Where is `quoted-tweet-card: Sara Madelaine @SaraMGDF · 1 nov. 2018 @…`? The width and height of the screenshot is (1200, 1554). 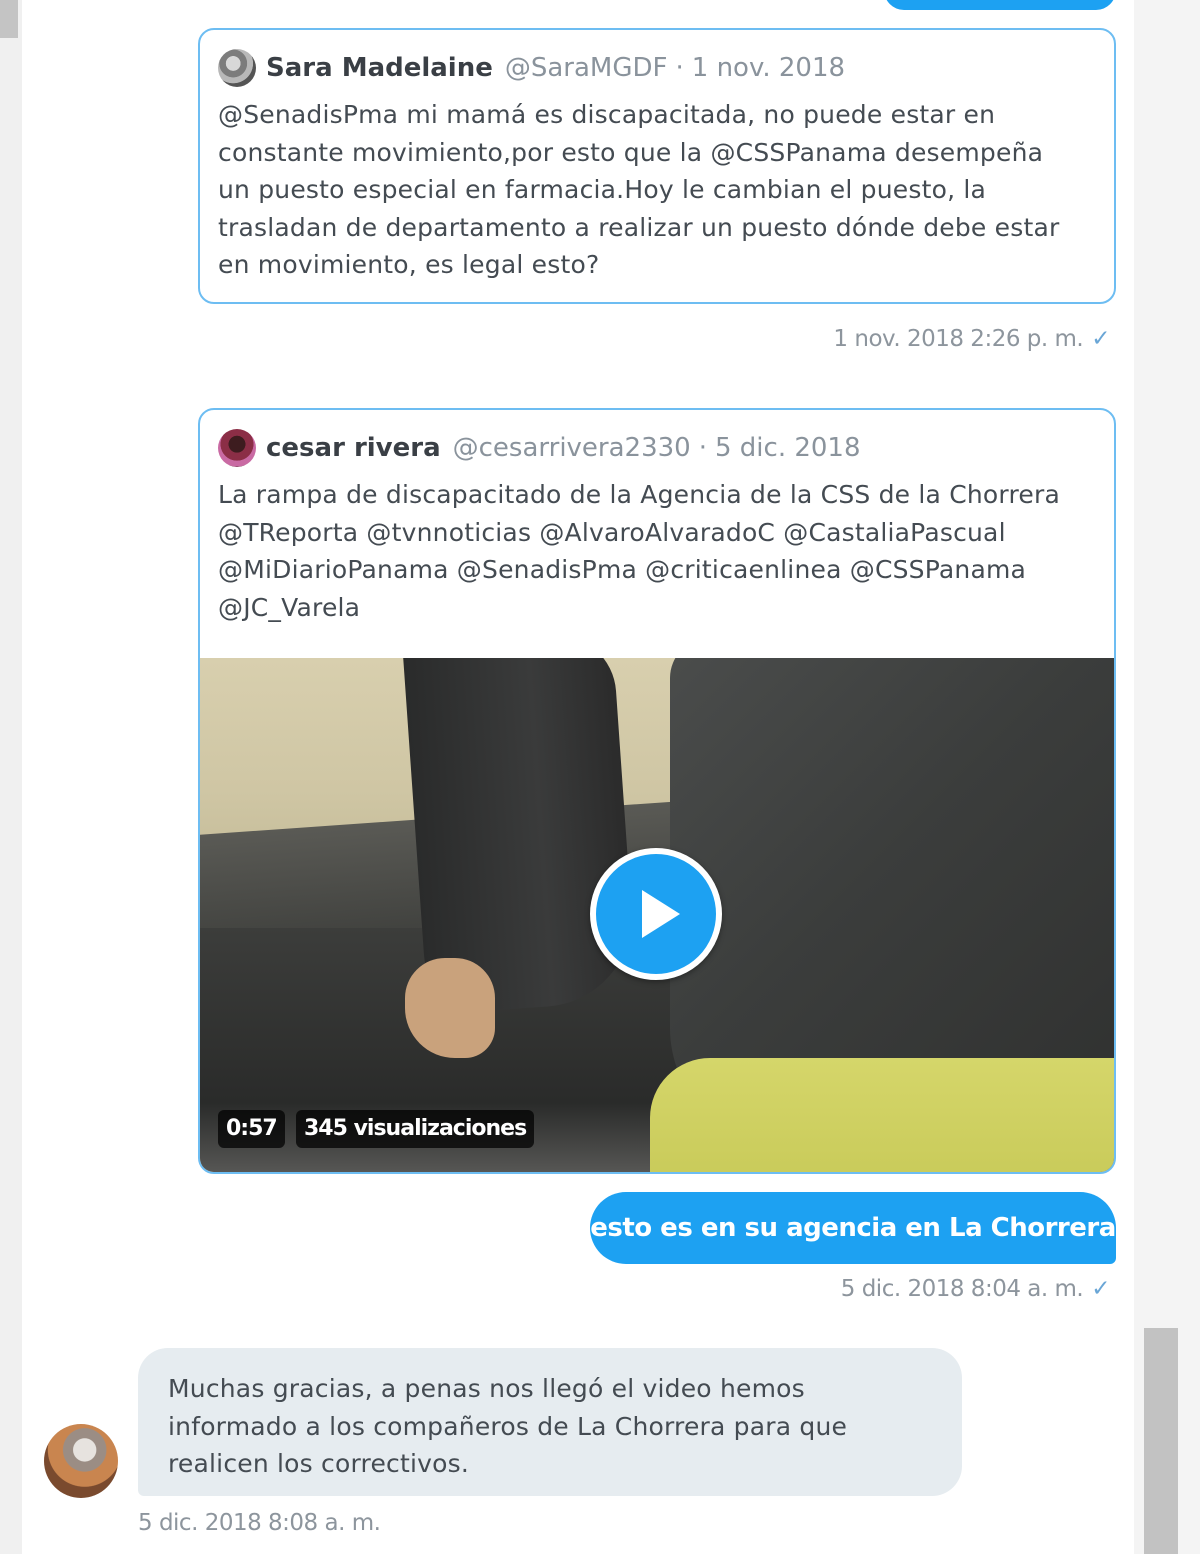
quoted-tweet-card: Sara Madelaine @SaraMGDF · 1 nov. 2018 @… is located at coordinates (657, 166).